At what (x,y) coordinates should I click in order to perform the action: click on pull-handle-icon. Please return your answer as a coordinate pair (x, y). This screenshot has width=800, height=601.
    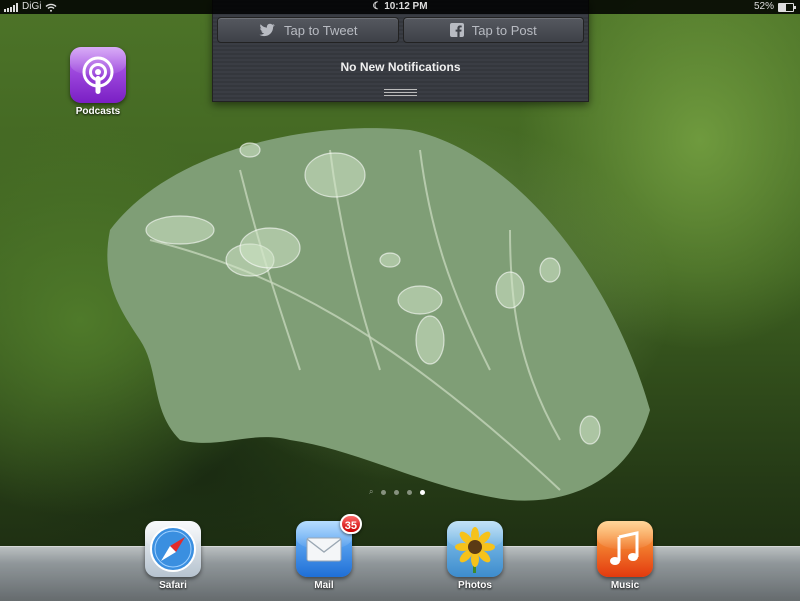
    Looking at the image, I should click on (400, 94).